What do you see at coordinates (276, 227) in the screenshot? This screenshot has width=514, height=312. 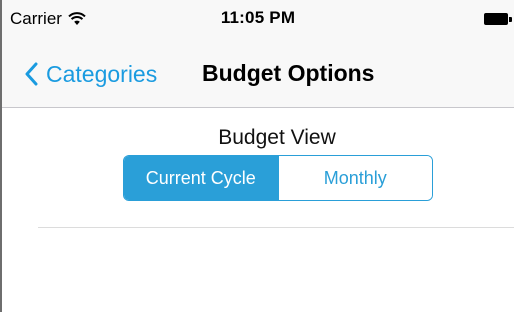 I see `section-divider` at bounding box center [276, 227].